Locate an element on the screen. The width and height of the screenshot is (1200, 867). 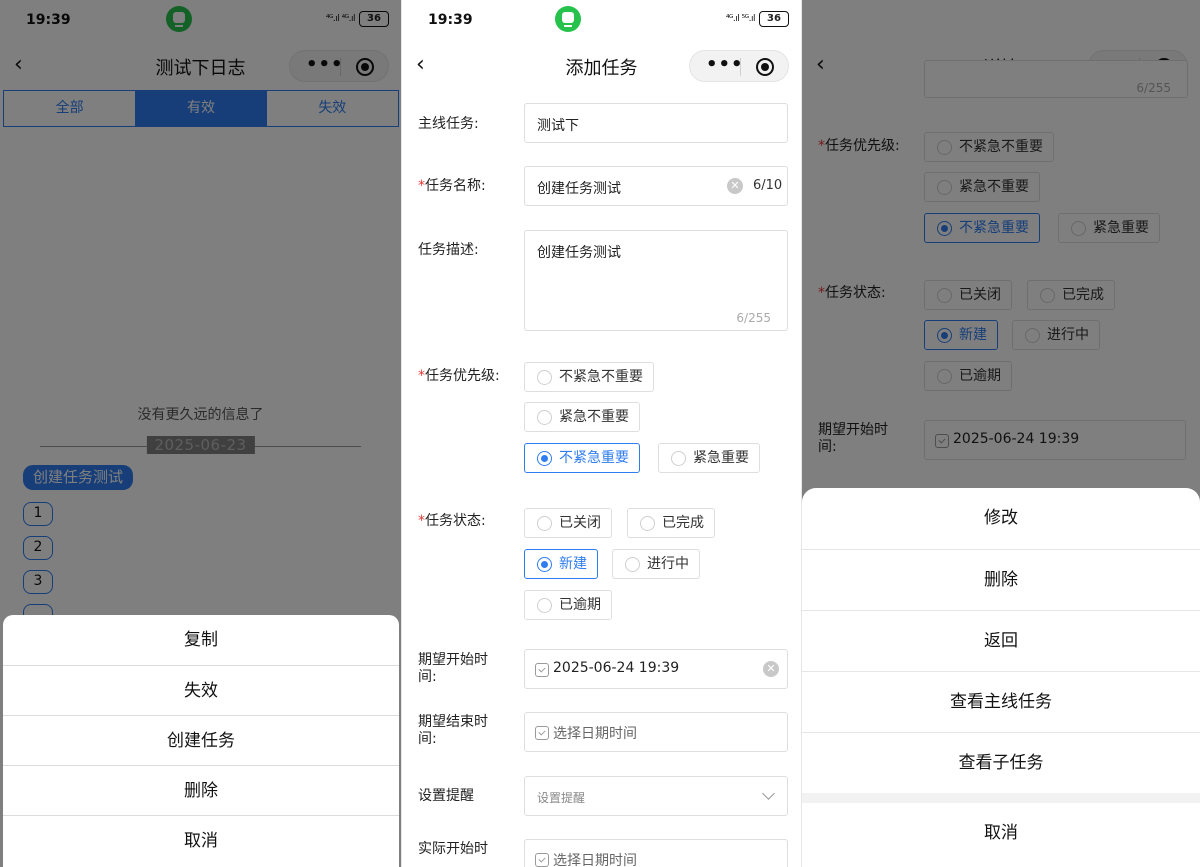
capsule-menu: ••• is located at coordinates (739, 66).